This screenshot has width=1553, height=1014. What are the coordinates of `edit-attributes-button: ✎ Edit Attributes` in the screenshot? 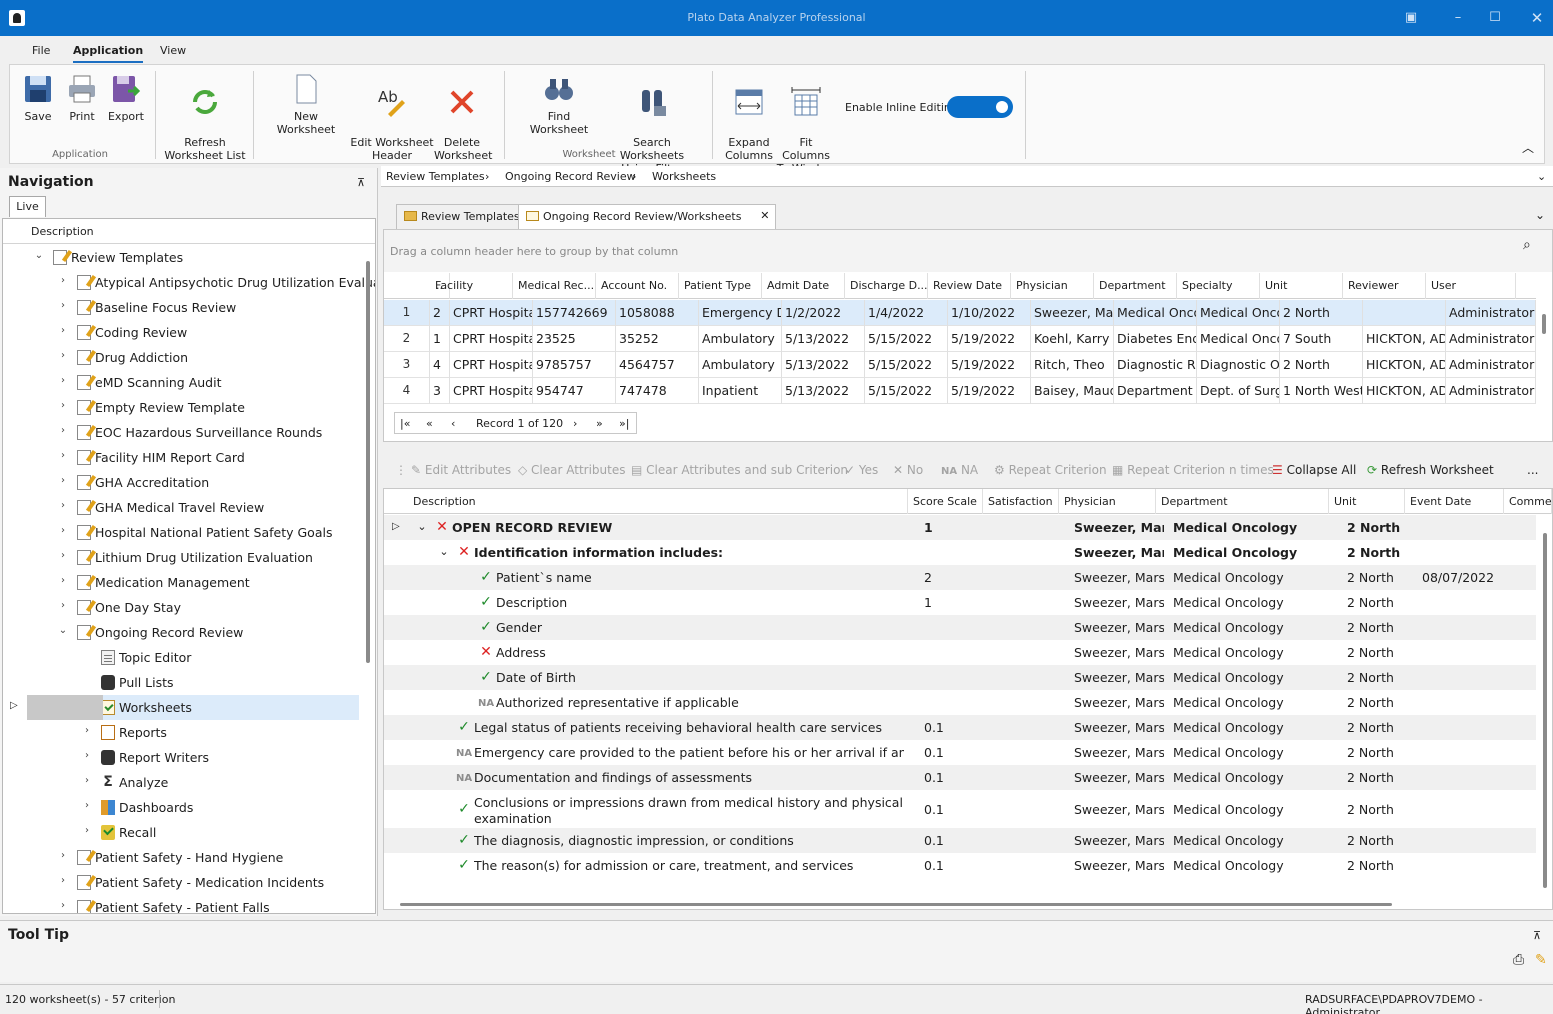 It's located at (461, 470).